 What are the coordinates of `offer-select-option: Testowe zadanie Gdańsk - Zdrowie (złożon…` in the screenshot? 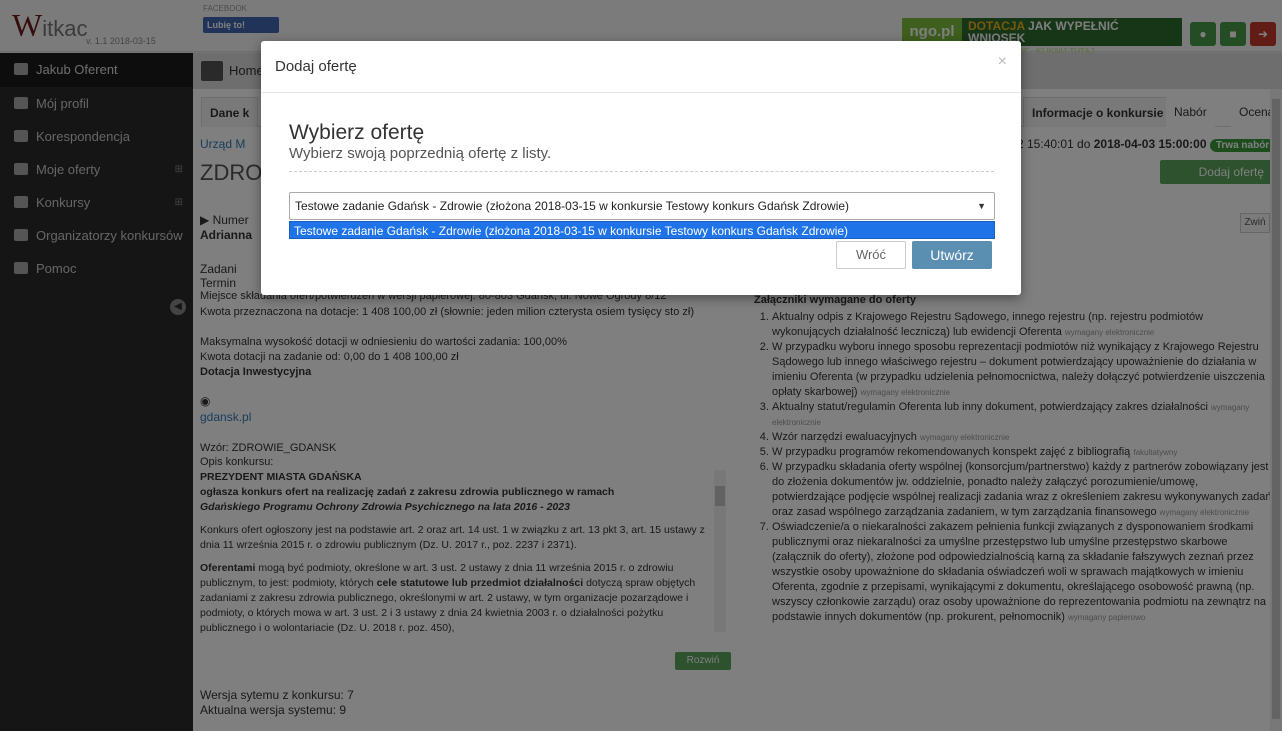 It's located at (642, 230).